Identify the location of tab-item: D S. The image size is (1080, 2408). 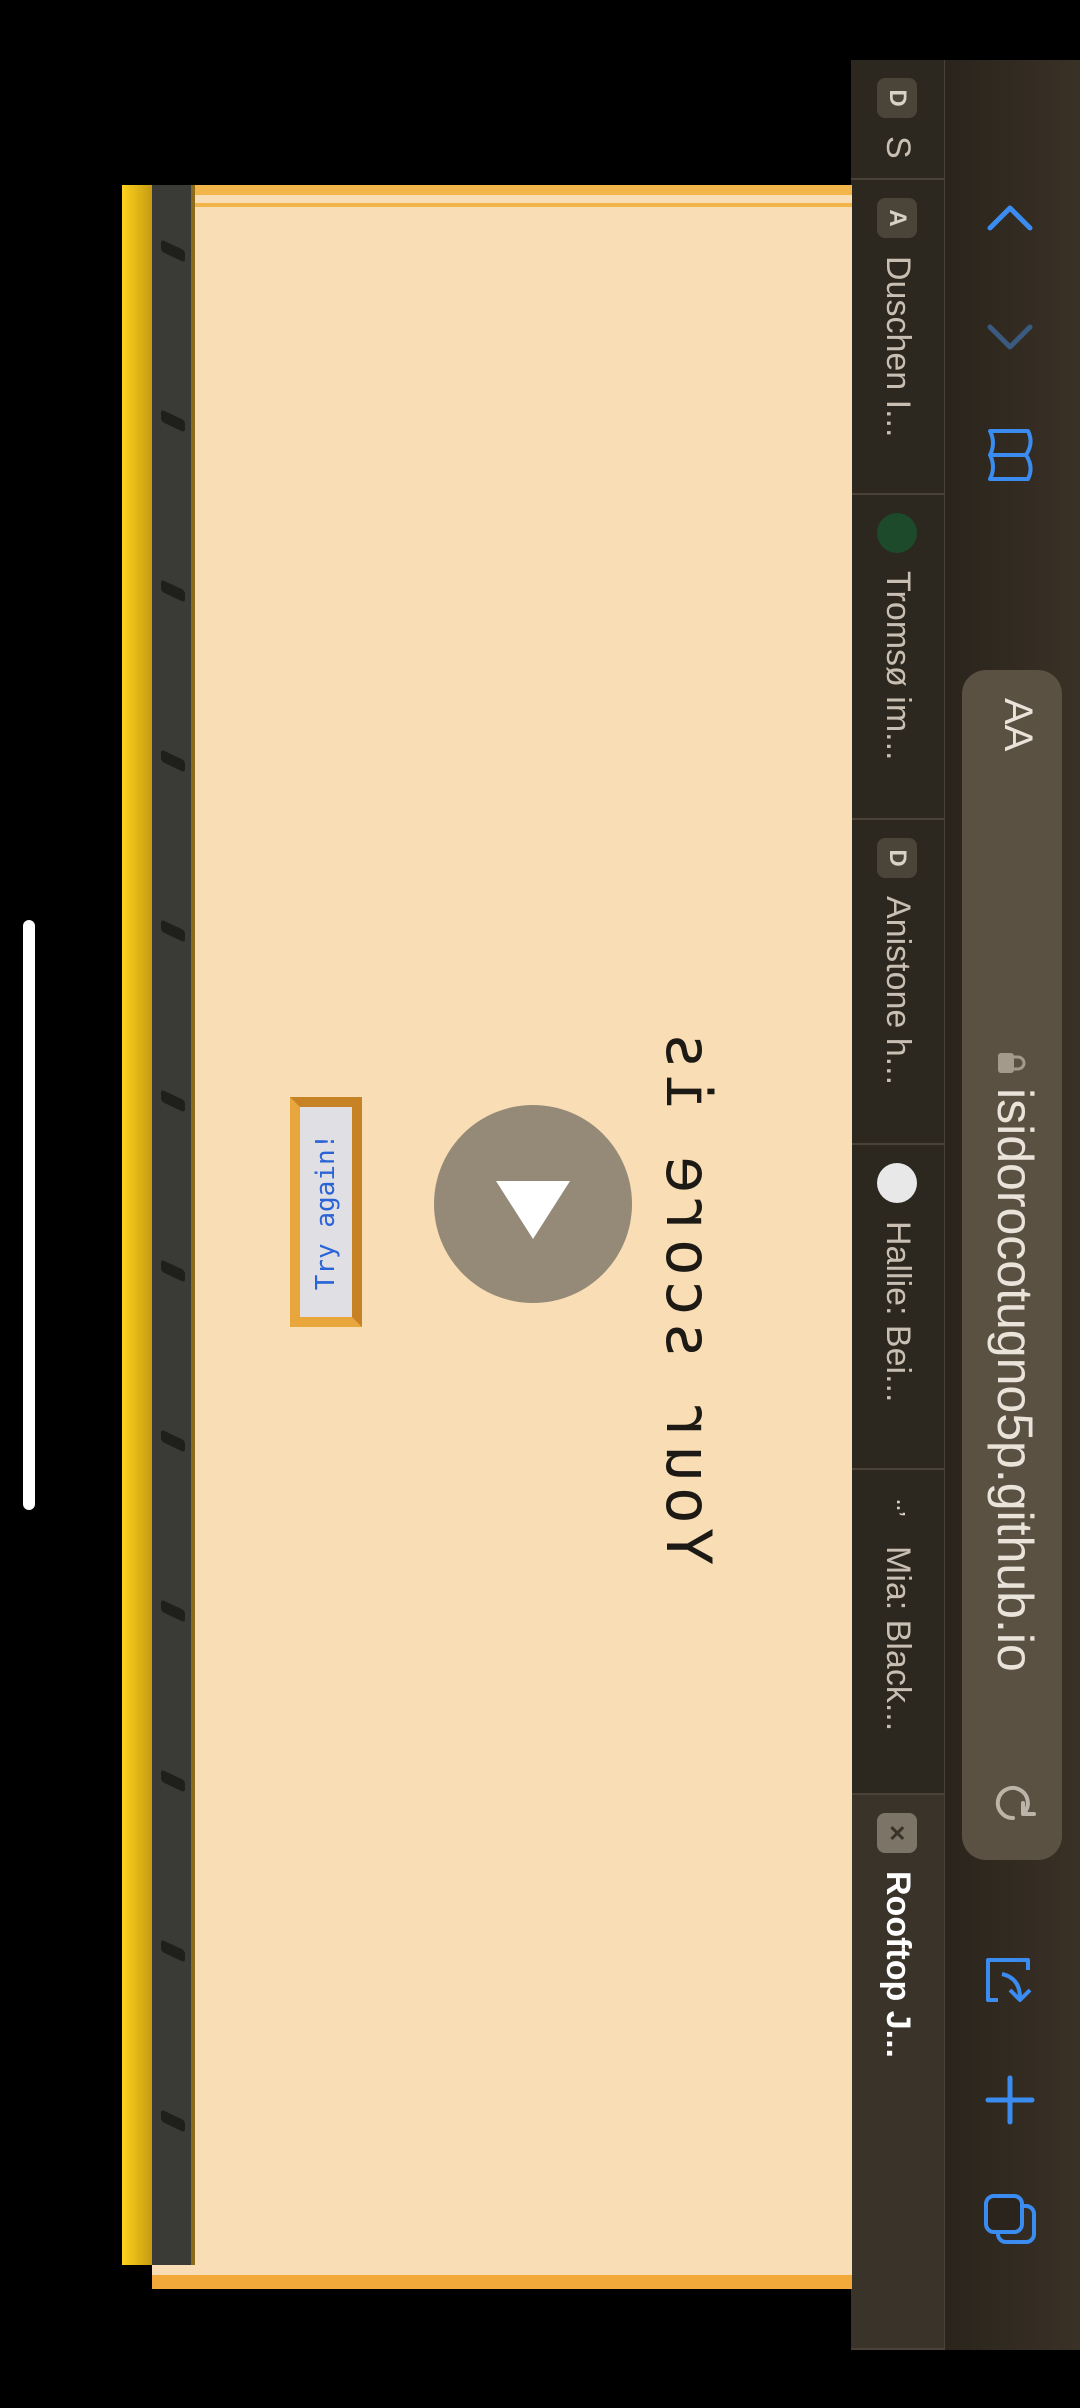
(897, 120).